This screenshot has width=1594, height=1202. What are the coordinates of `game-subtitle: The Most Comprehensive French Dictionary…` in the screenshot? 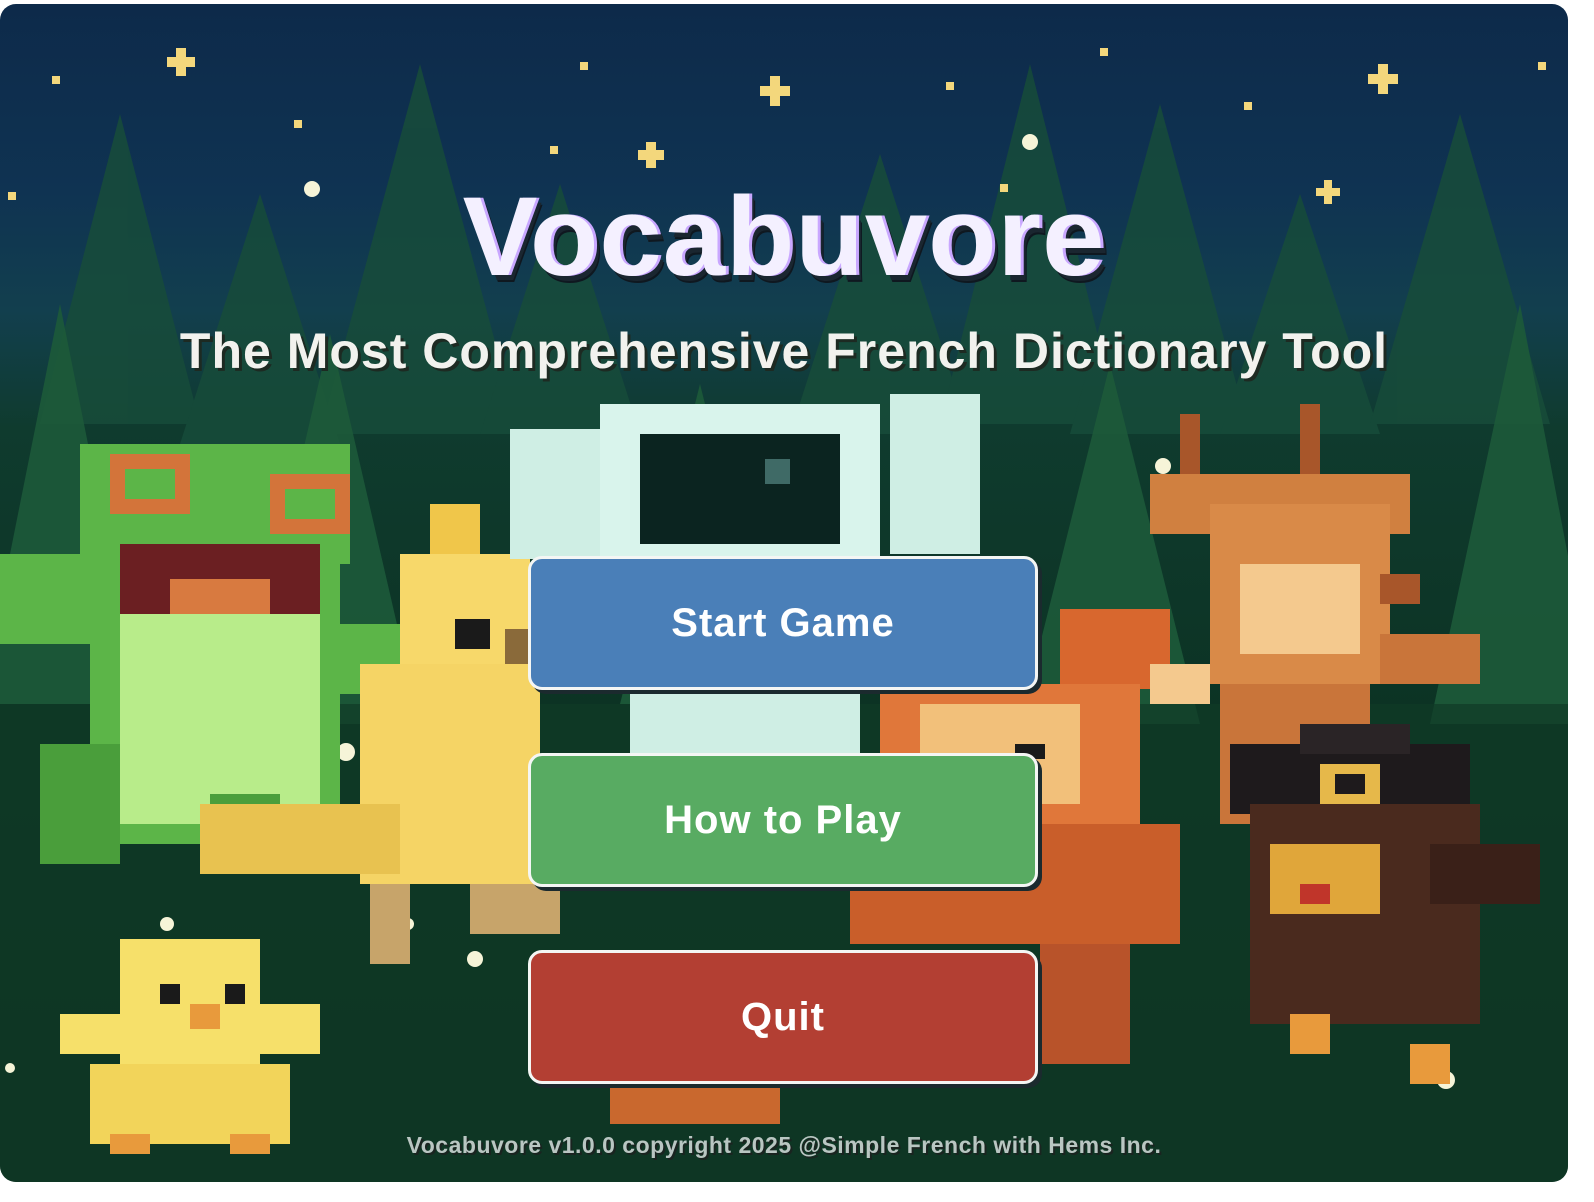 It's located at (784, 351).